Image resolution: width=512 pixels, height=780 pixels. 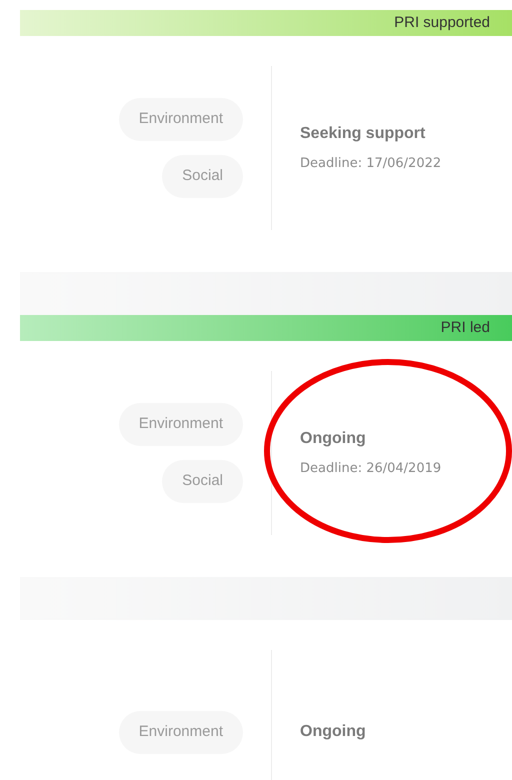 I want to click on deadline-text: Deadline: 17/06/2022, so click(x=371, y=164).